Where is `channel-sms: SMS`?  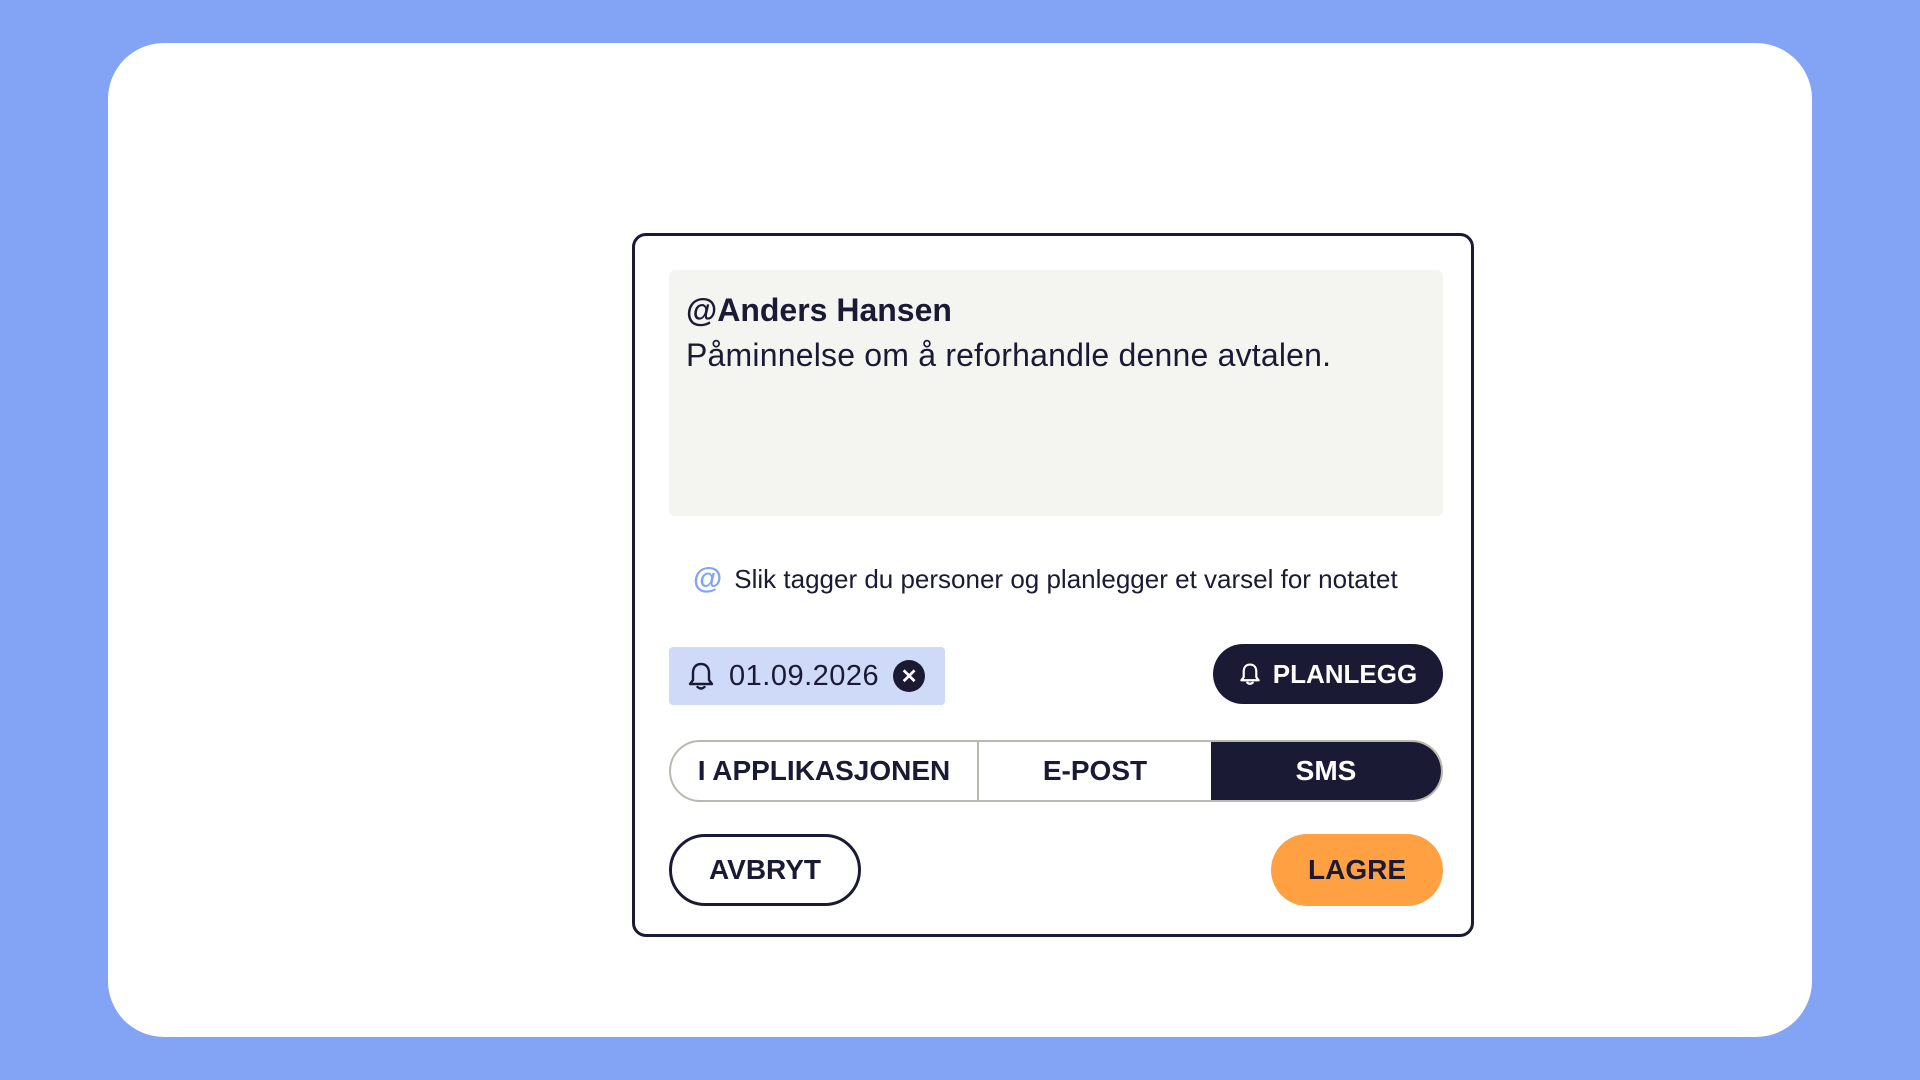 channel-sms: SMS is located at coordinates (1326, 771).